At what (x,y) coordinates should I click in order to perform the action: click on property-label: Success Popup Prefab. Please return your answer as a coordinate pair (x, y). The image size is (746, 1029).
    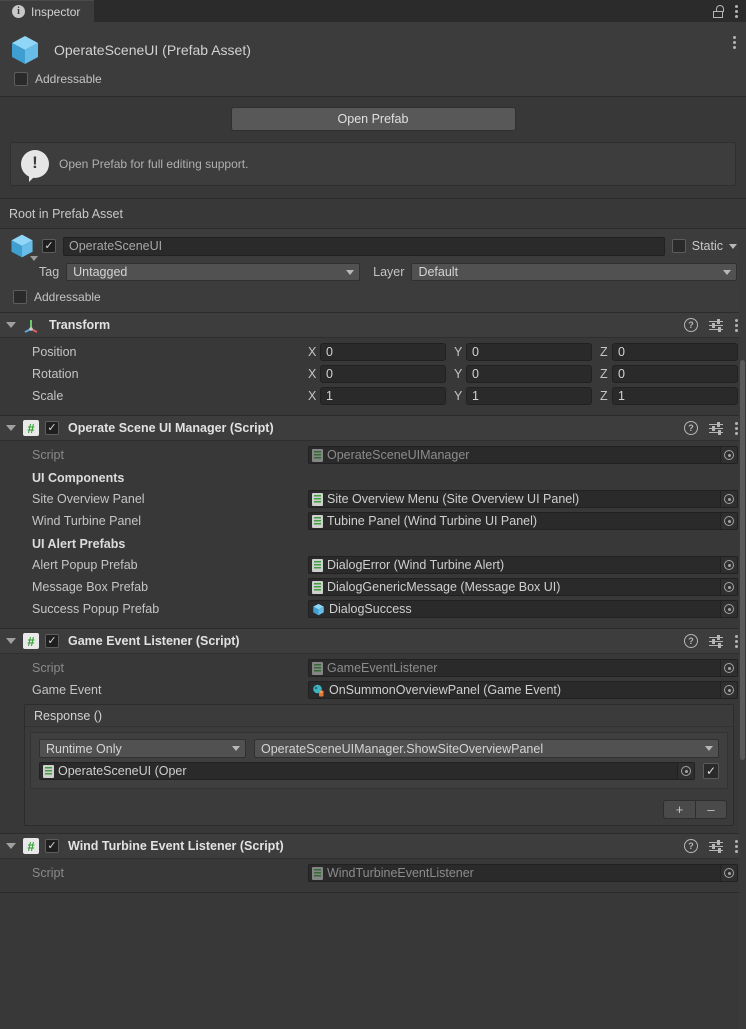
    Looking at the image, I should click on (96, 609).